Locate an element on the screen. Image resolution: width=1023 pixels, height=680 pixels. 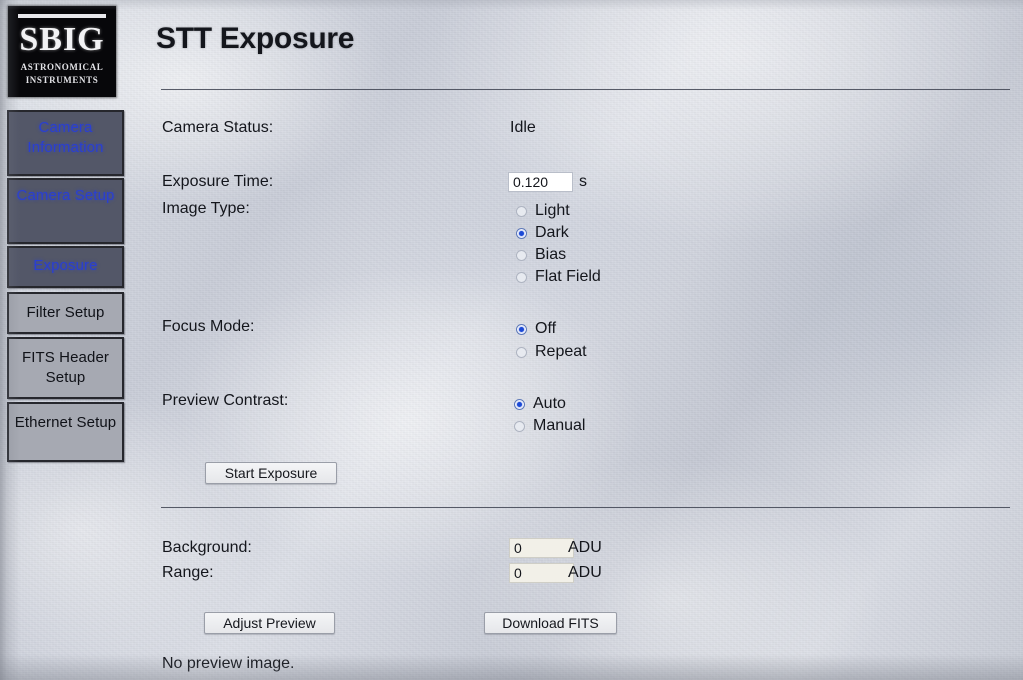
preview-contrast-option-auto: Auto is located at coordinates (540, 404).